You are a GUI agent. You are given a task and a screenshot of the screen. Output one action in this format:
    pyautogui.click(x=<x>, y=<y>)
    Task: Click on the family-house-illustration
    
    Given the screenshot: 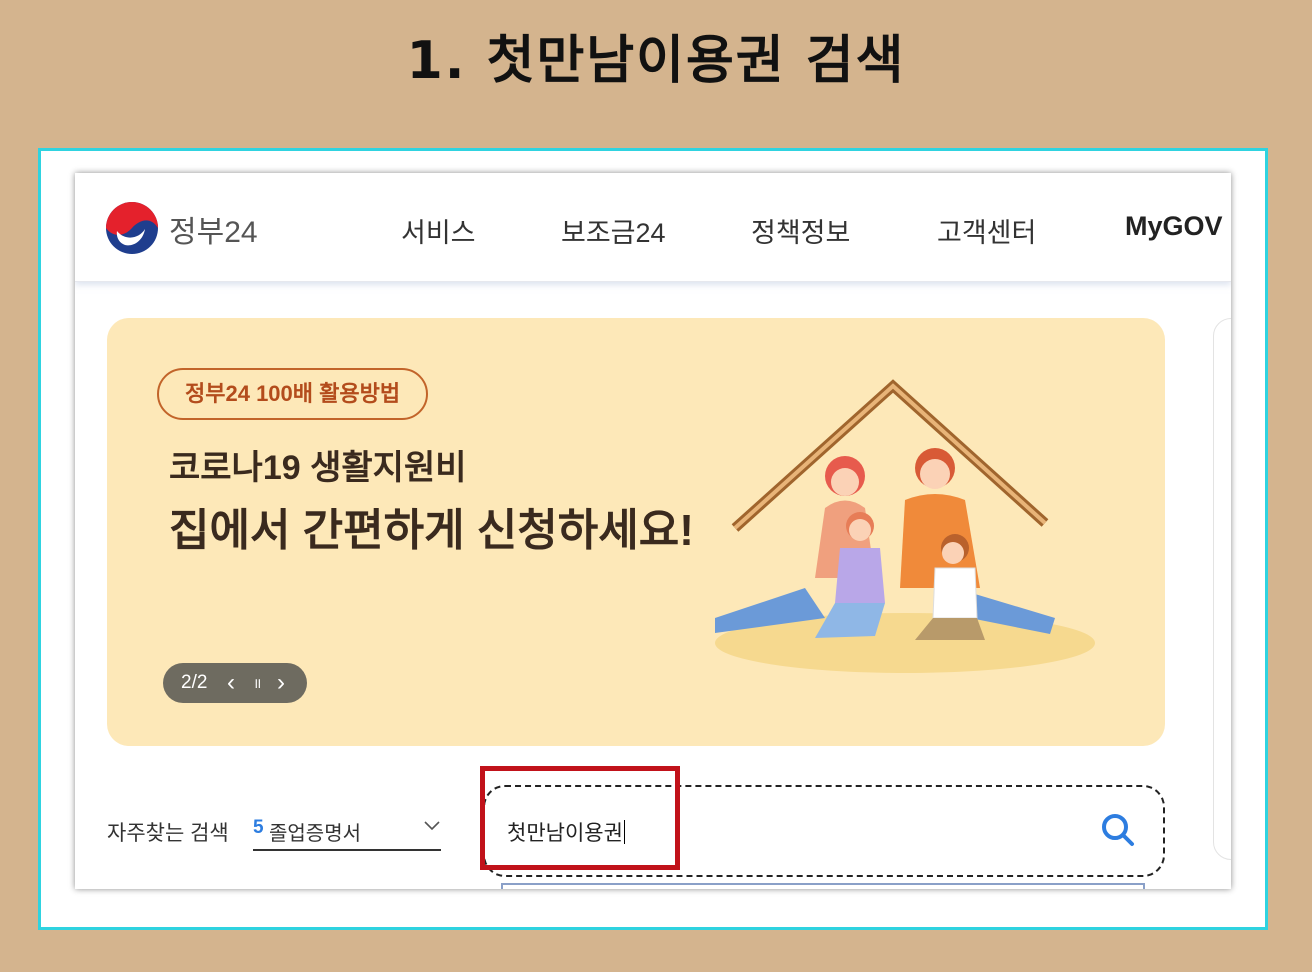 What is the action you would take?
    pyautogui.click(x=905, y=526)
    